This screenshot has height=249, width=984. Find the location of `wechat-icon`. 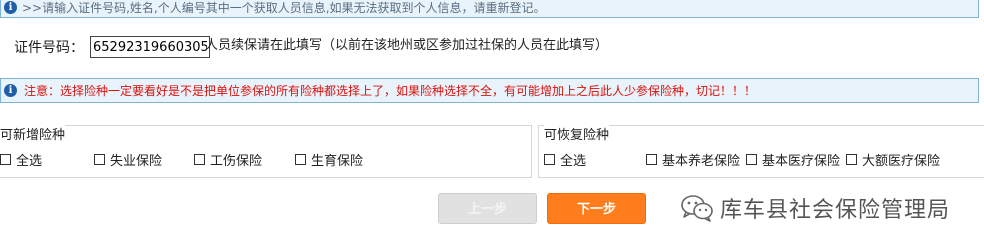

wechat-icon is located at coordinates (697, 208).